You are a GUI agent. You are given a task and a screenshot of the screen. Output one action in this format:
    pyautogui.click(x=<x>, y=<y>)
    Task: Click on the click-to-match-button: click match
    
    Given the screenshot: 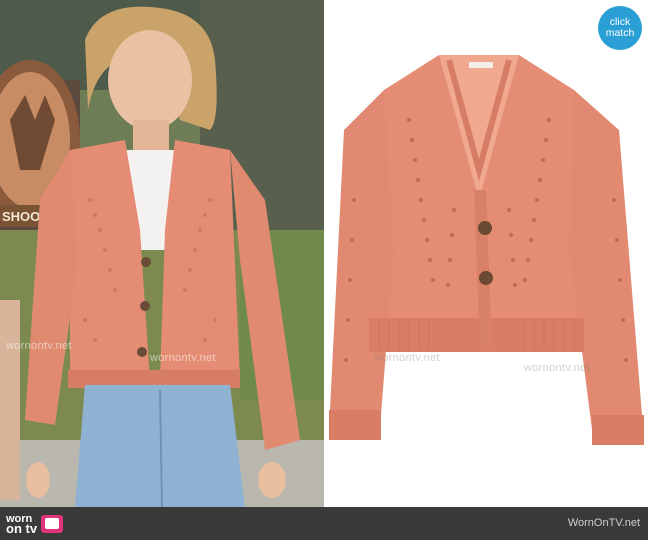 What is the action you would take?
    pyautogui.click(x=620, y=28)
    